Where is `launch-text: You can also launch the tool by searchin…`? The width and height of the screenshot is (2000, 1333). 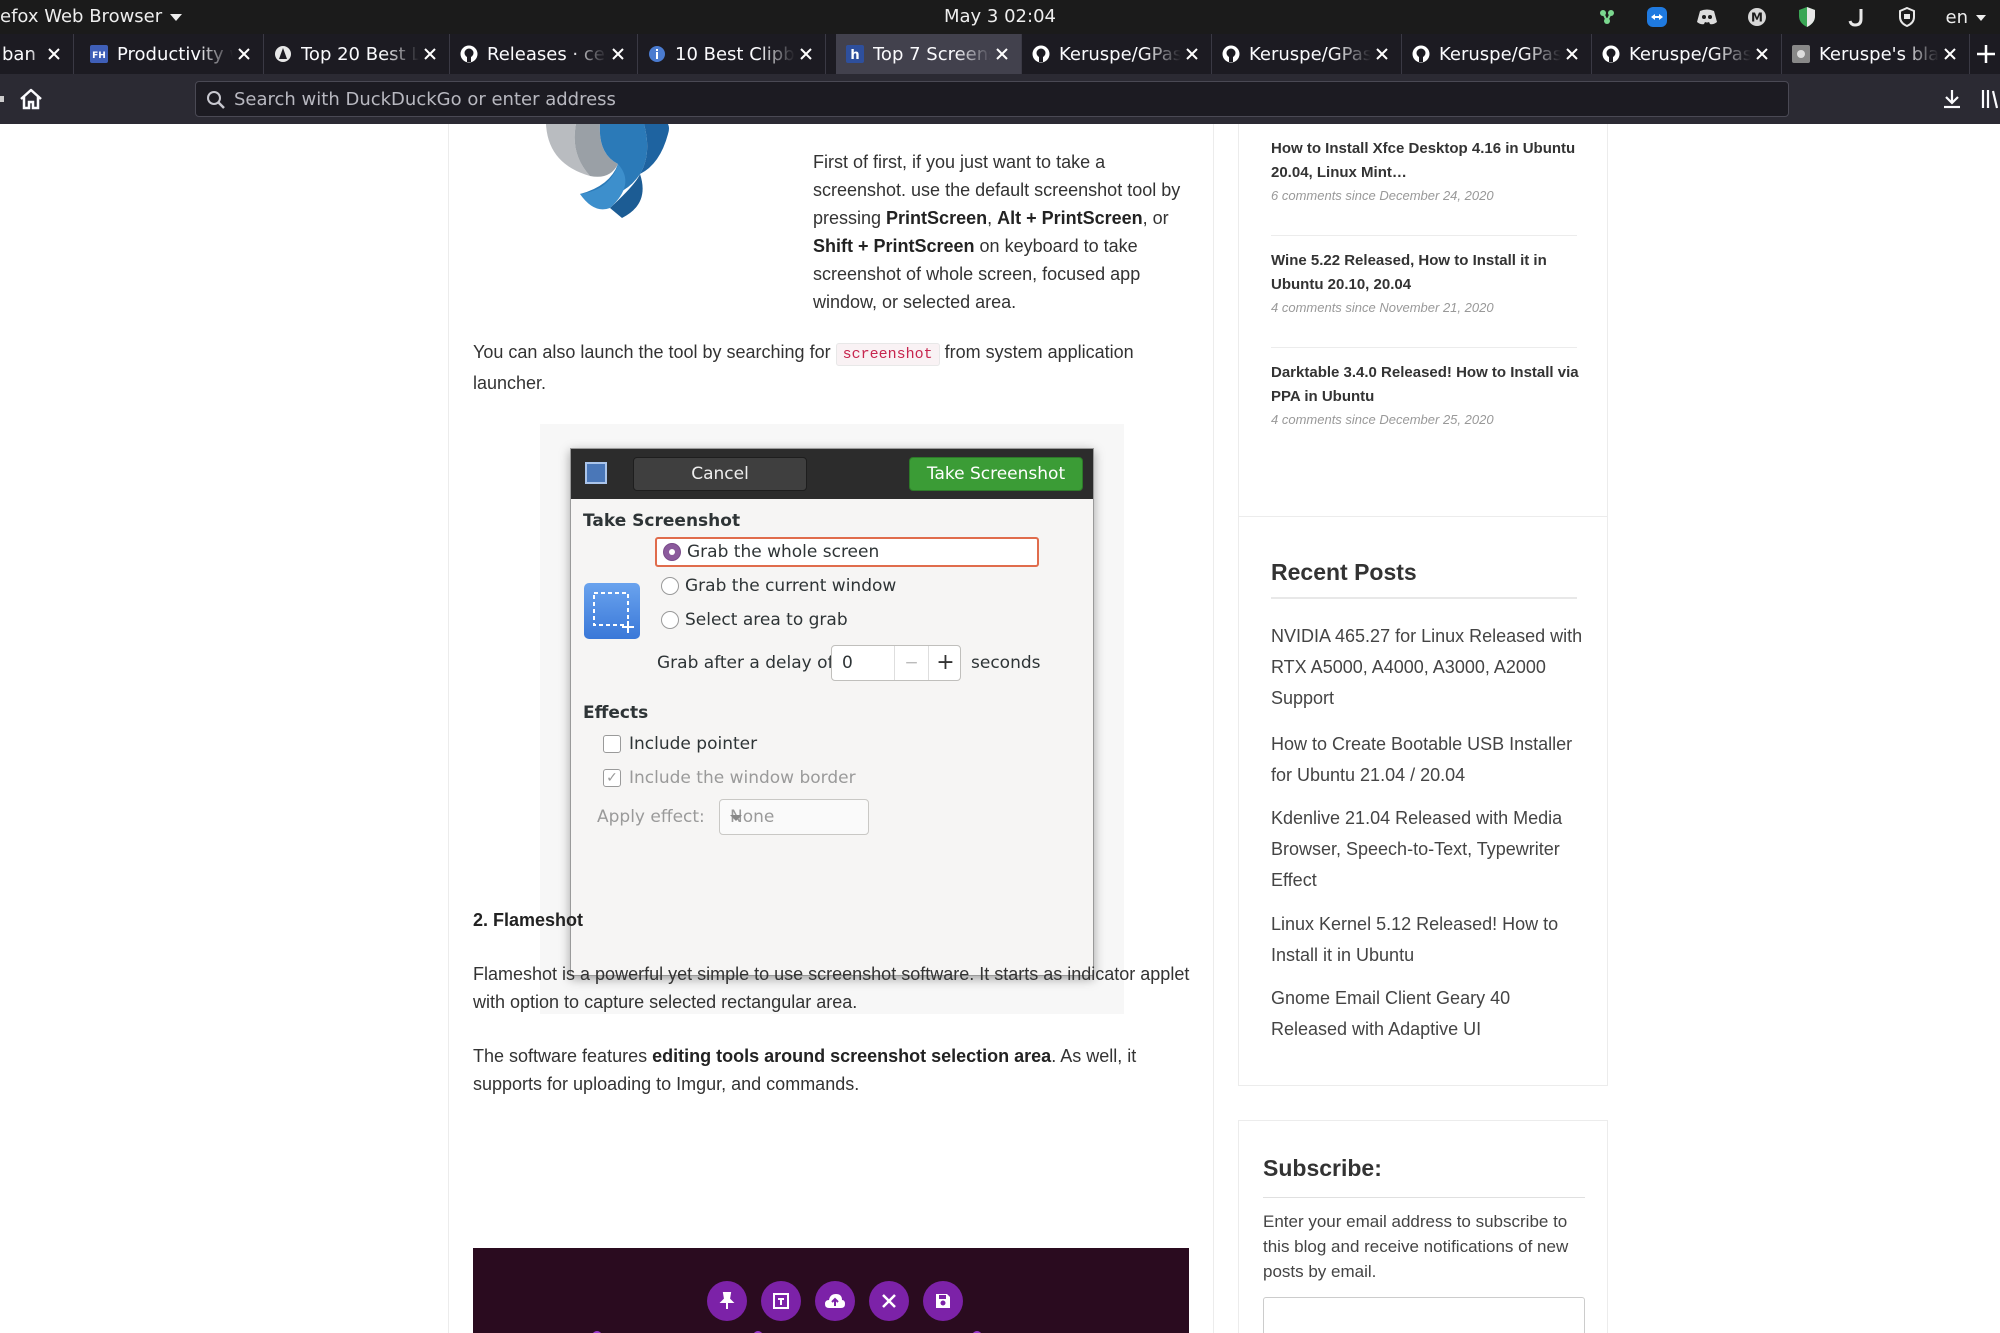 launch-text: You can also launch the tool by searchin… is located at coordinates (654, 352).